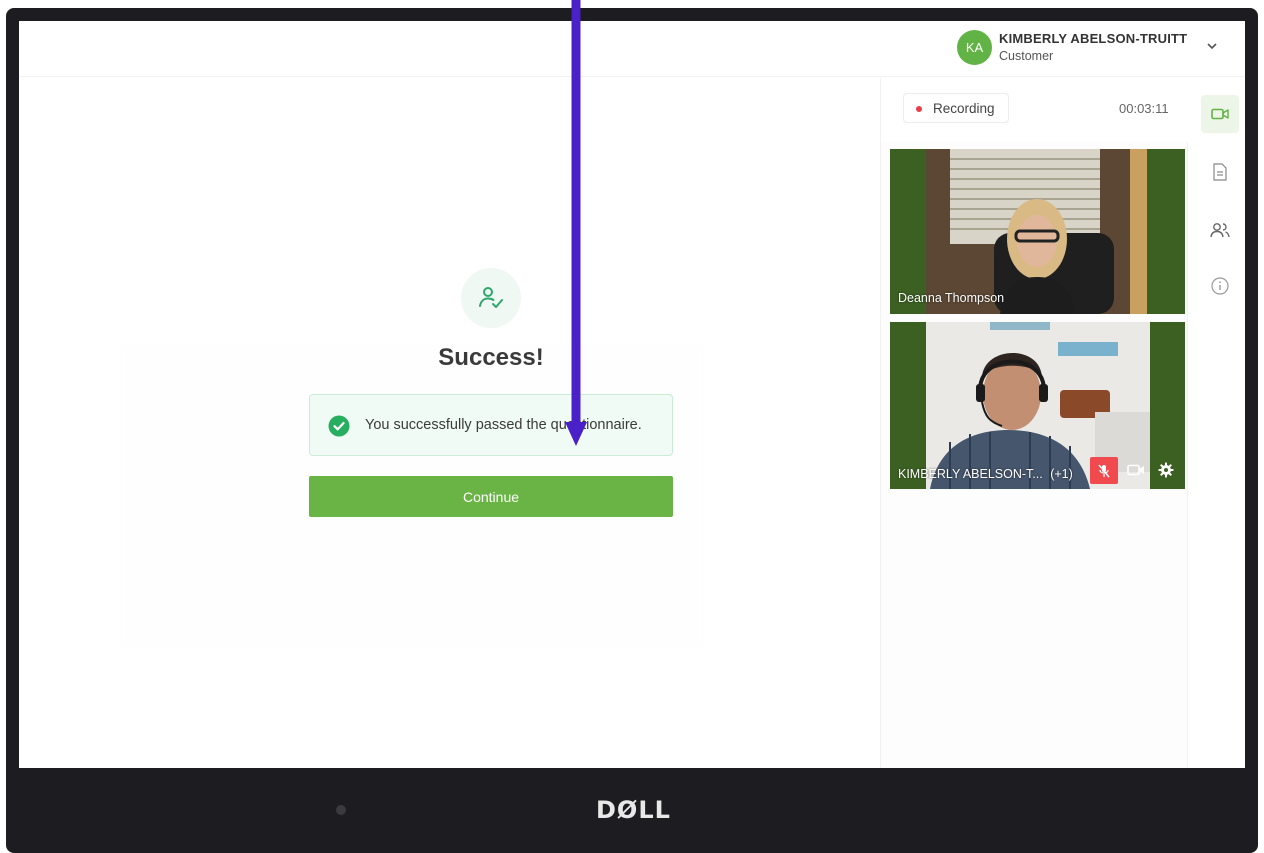 This screenshot has width=1264, height=853. What do you see at coordinates (633, 810) in the screenshot?
I see `dell-logo: DØLL` at bounding box center [633, 810].